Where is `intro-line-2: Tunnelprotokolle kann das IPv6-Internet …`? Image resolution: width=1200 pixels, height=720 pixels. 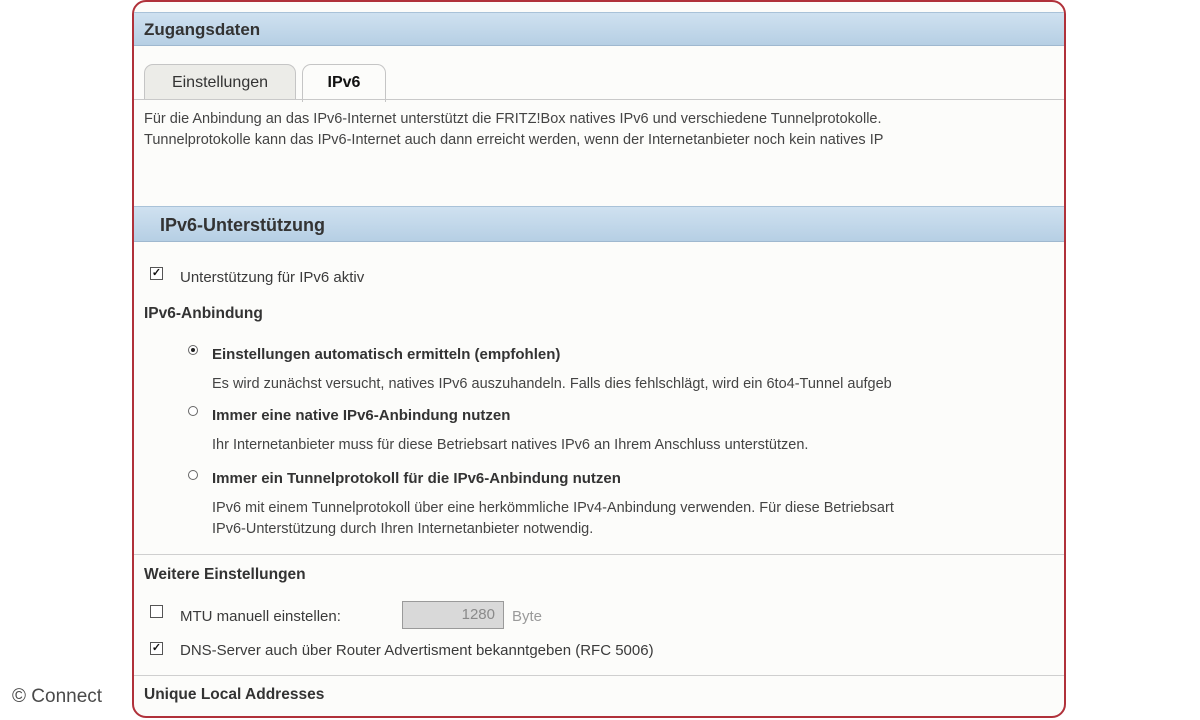
intro-line-2: Tunnelprotokolle kann das IPv6-Internet … is located at coordinates (514, 140).